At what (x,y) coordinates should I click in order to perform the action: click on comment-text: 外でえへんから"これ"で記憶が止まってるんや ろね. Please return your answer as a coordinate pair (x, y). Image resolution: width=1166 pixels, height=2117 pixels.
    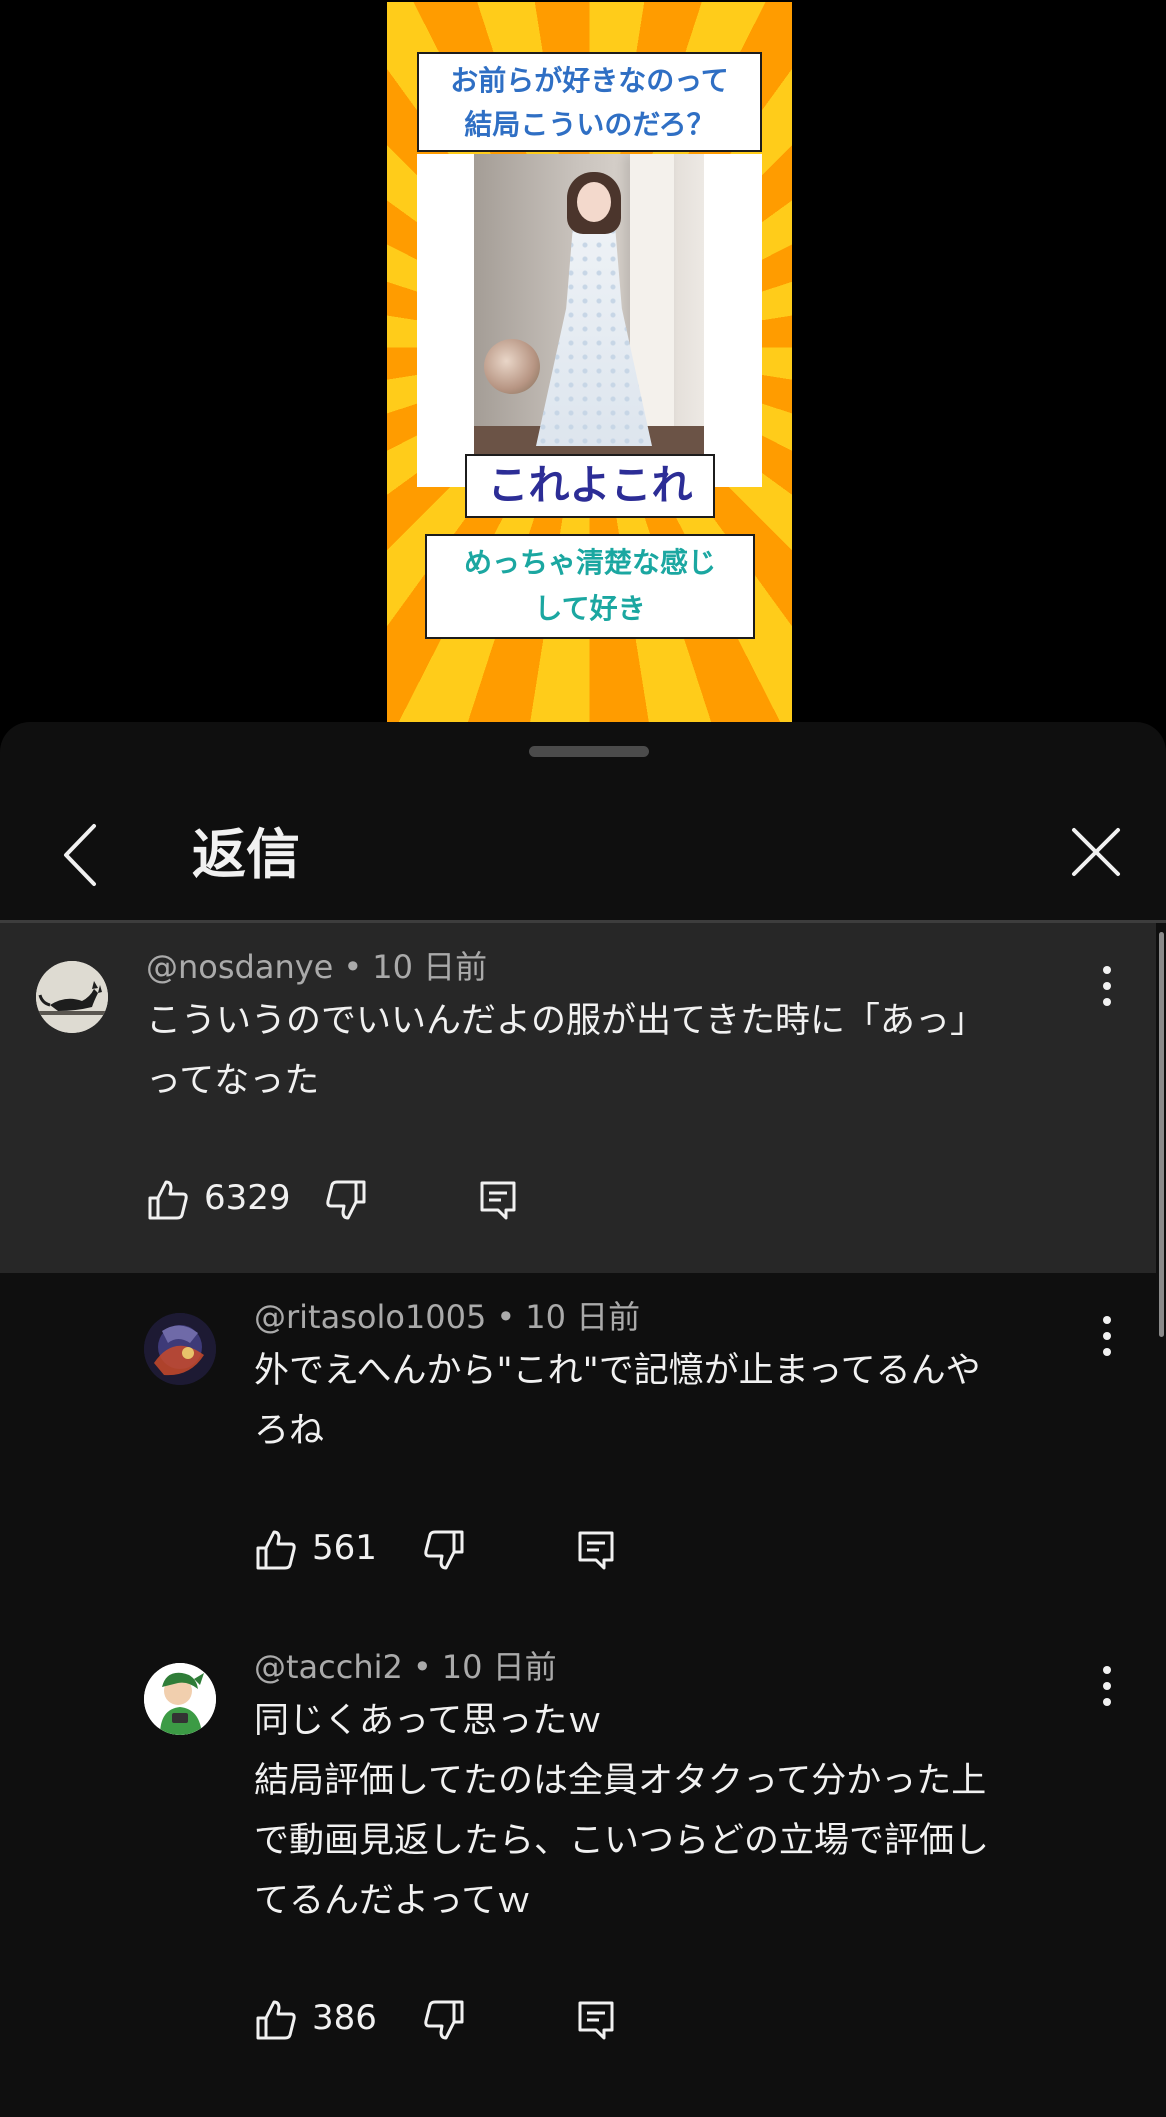
    Looking at the image, I should click on (617, 1401).